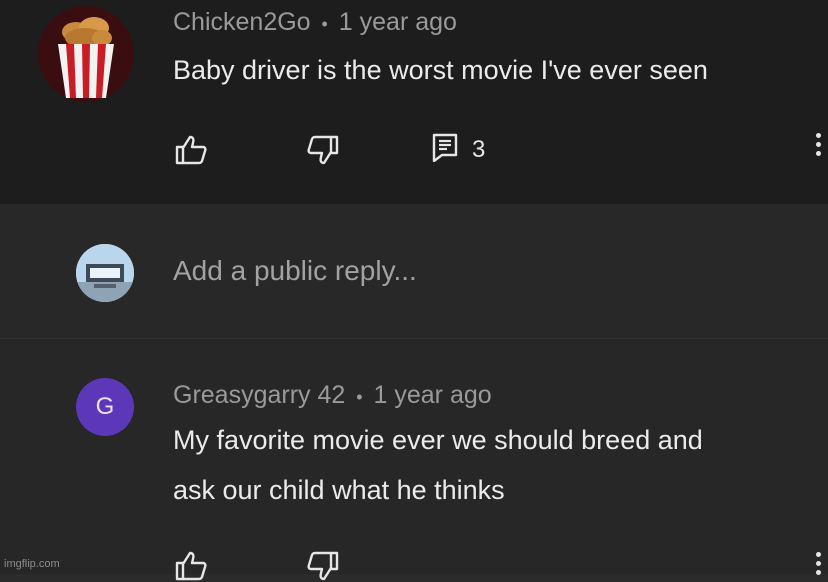  Describe the element at coordinates (819, 146) in the screenshot. I see `more-options-icon` at that location.